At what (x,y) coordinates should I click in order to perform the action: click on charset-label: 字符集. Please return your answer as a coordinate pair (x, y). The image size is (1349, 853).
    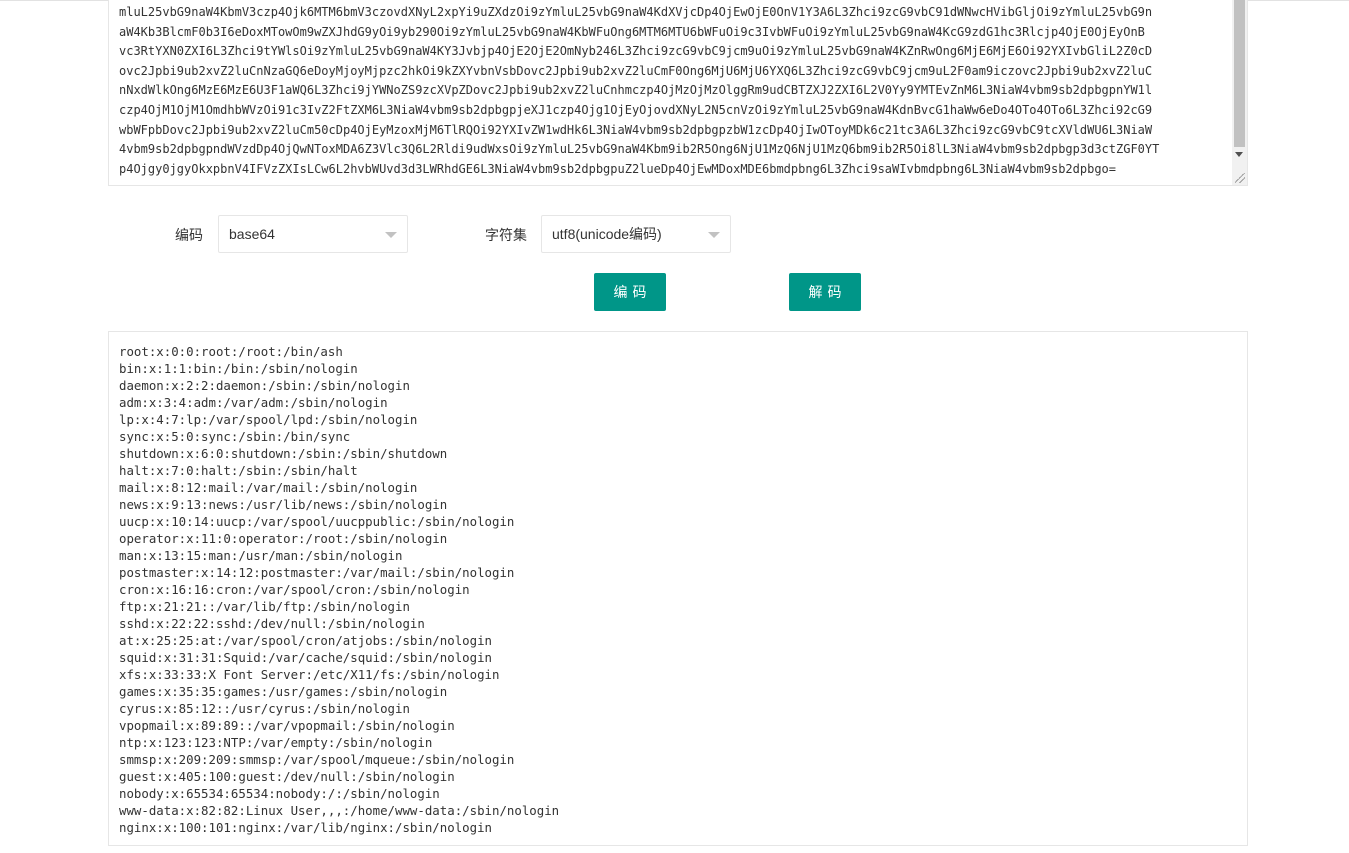
    Looking at the image, I should click on (506, 235).